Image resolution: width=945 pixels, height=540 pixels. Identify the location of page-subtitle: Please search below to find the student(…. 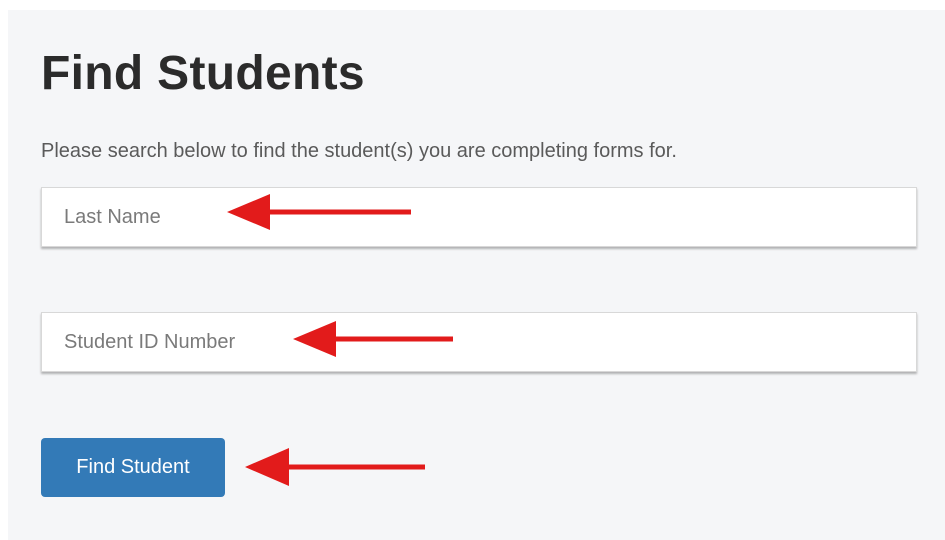
(359, 151).